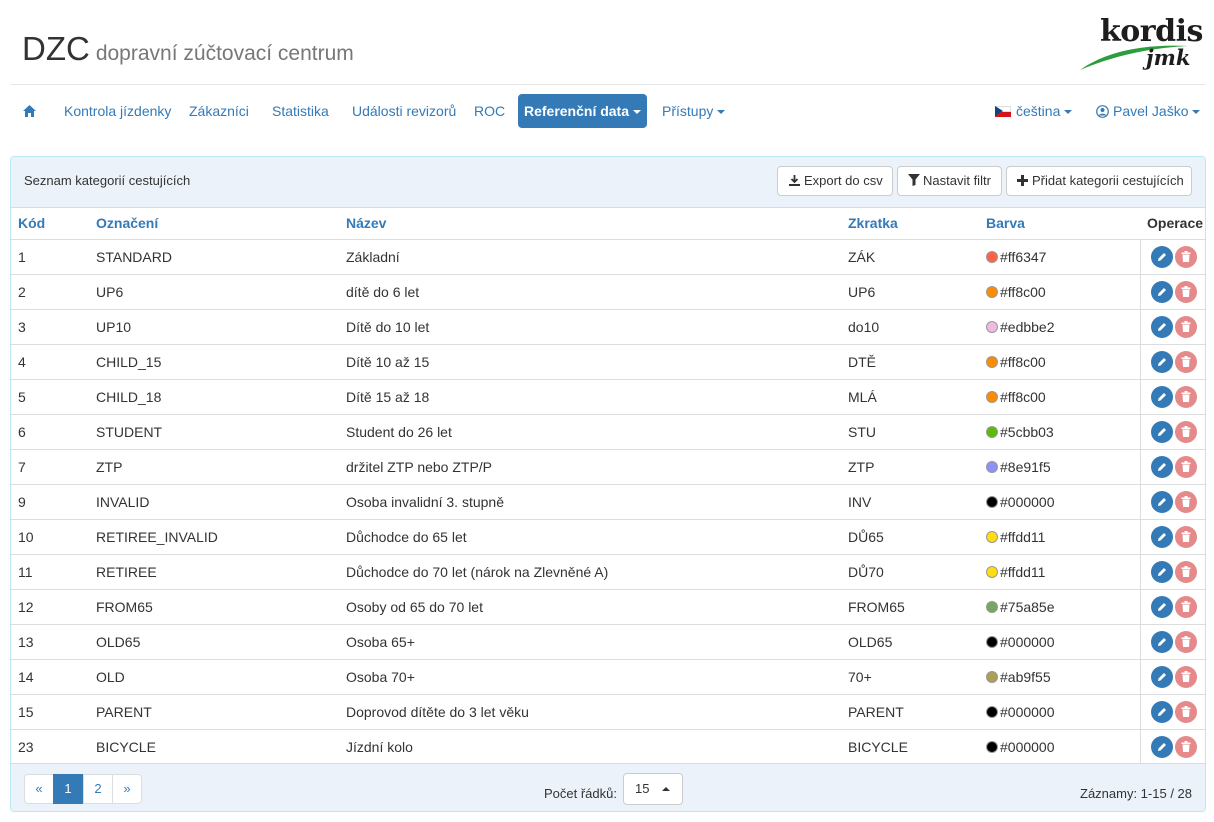 This screenshot has height=822, width=1214. What do you see at coordinates (1023, 257) in the screenshot?
I see `color-hex: #ff6347` at bounding box center [1023, 257].